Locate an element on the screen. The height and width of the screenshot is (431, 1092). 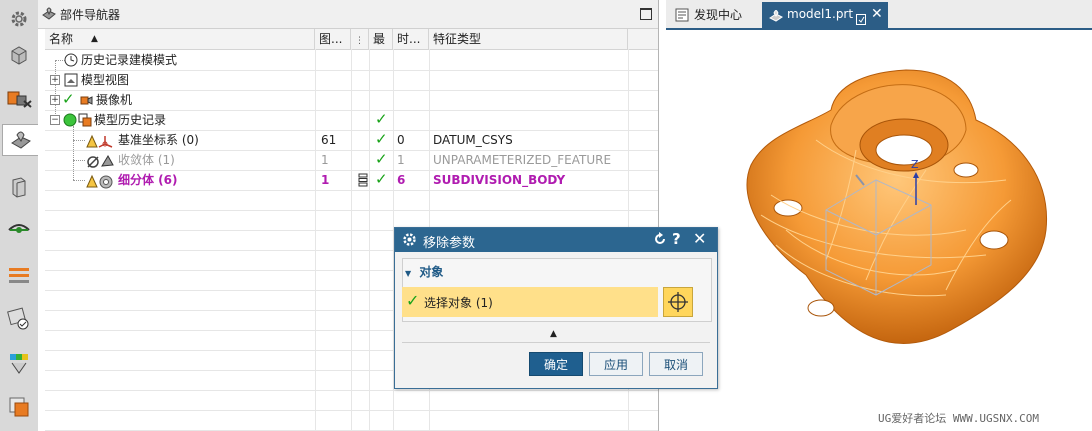
column-name: 名称 ▲ is located at coordinates (180, 39).